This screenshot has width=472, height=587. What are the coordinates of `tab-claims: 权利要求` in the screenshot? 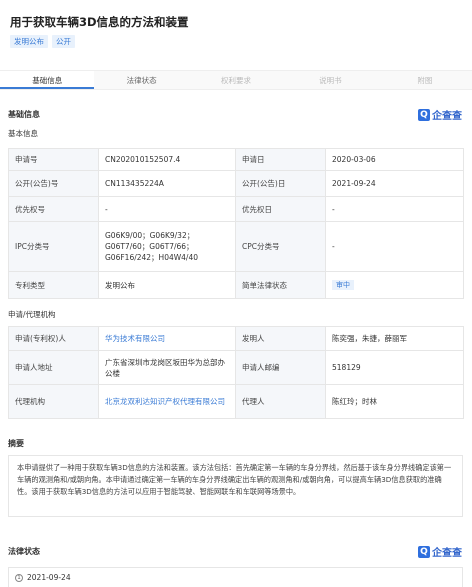 It's located at (236, 80).